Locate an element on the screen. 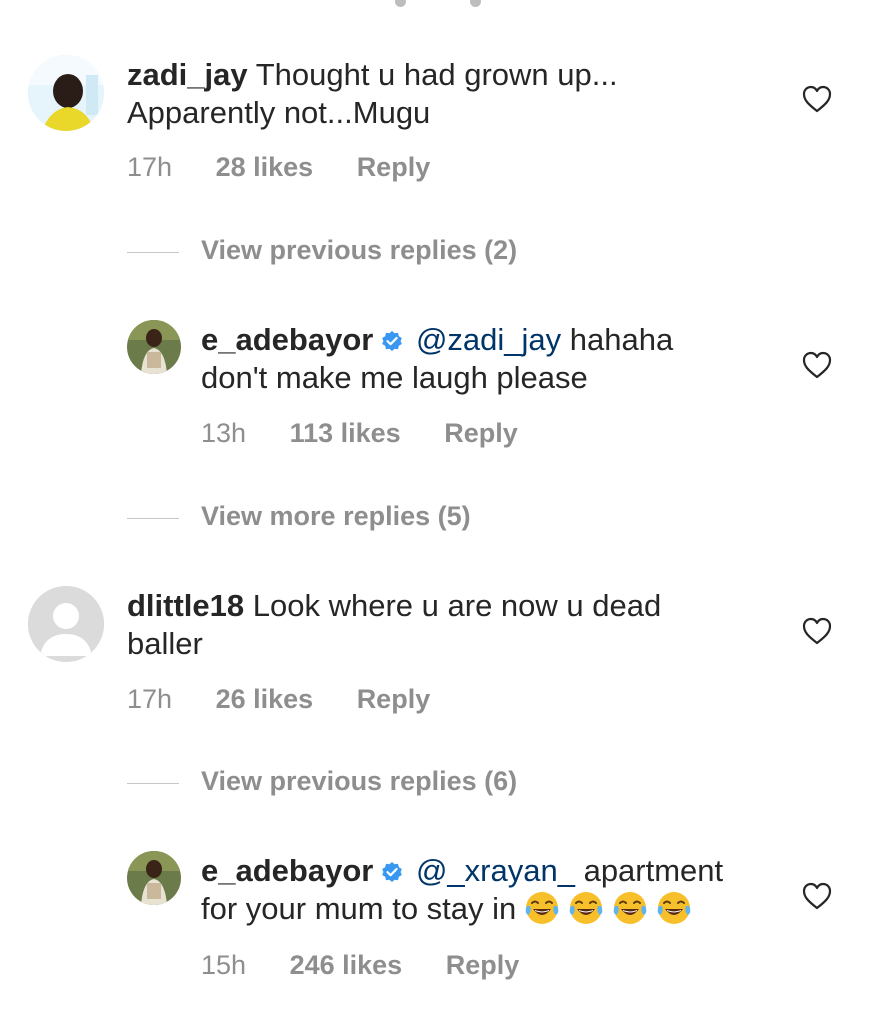 Image resolution: width=882 pixels, height=1024 pixels. comment-body-line2: for your mum to stay in is located at coordinates (359, 908).